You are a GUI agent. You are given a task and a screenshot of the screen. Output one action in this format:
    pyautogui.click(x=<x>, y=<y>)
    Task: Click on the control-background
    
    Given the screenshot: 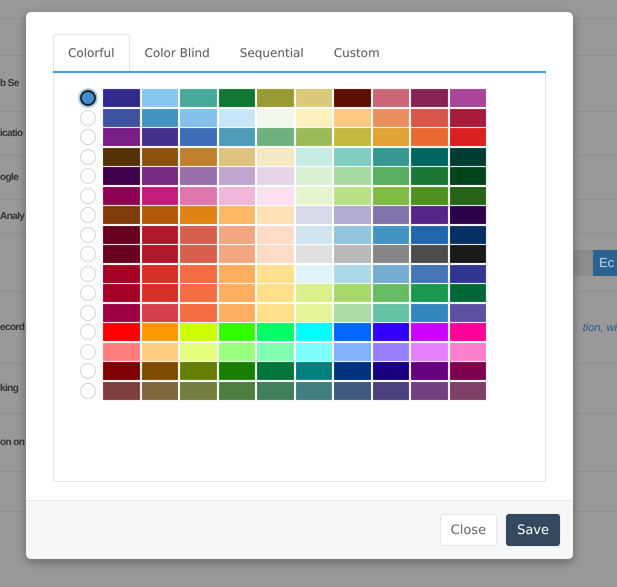 What is the action you would take?
    pyautogui.click(x=583, y=263)
    